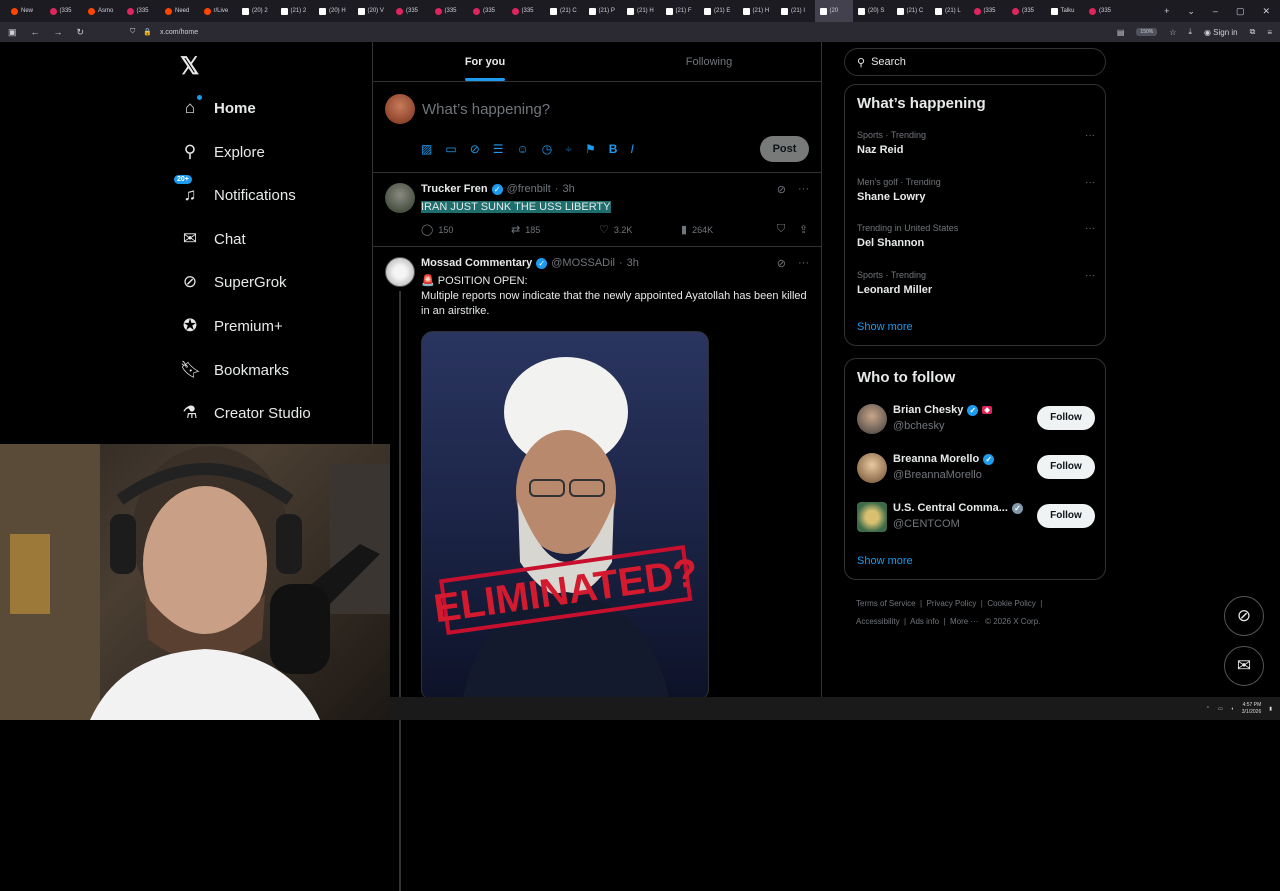 This screenshot has width=1280, height=891. What do you see at coordinates (1269, 32) in the screenshot?
I see `menu-icon: ≡` at bounding box center [1269, 32].